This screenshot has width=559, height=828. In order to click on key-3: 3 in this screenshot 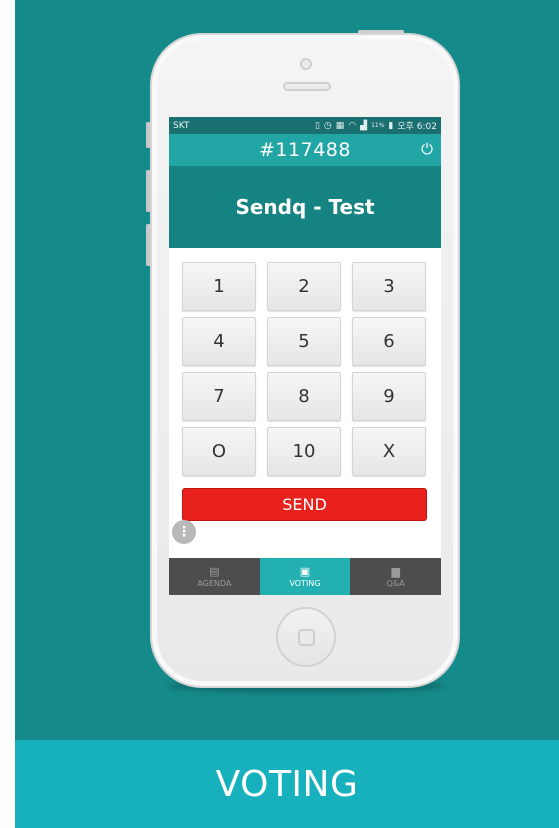, I will do `click(389, 286)`.